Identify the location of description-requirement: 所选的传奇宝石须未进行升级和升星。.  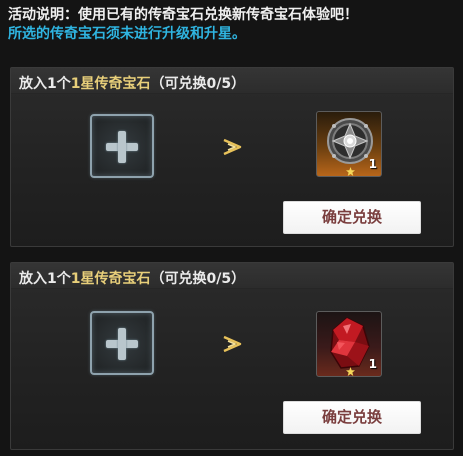
(127, 34).